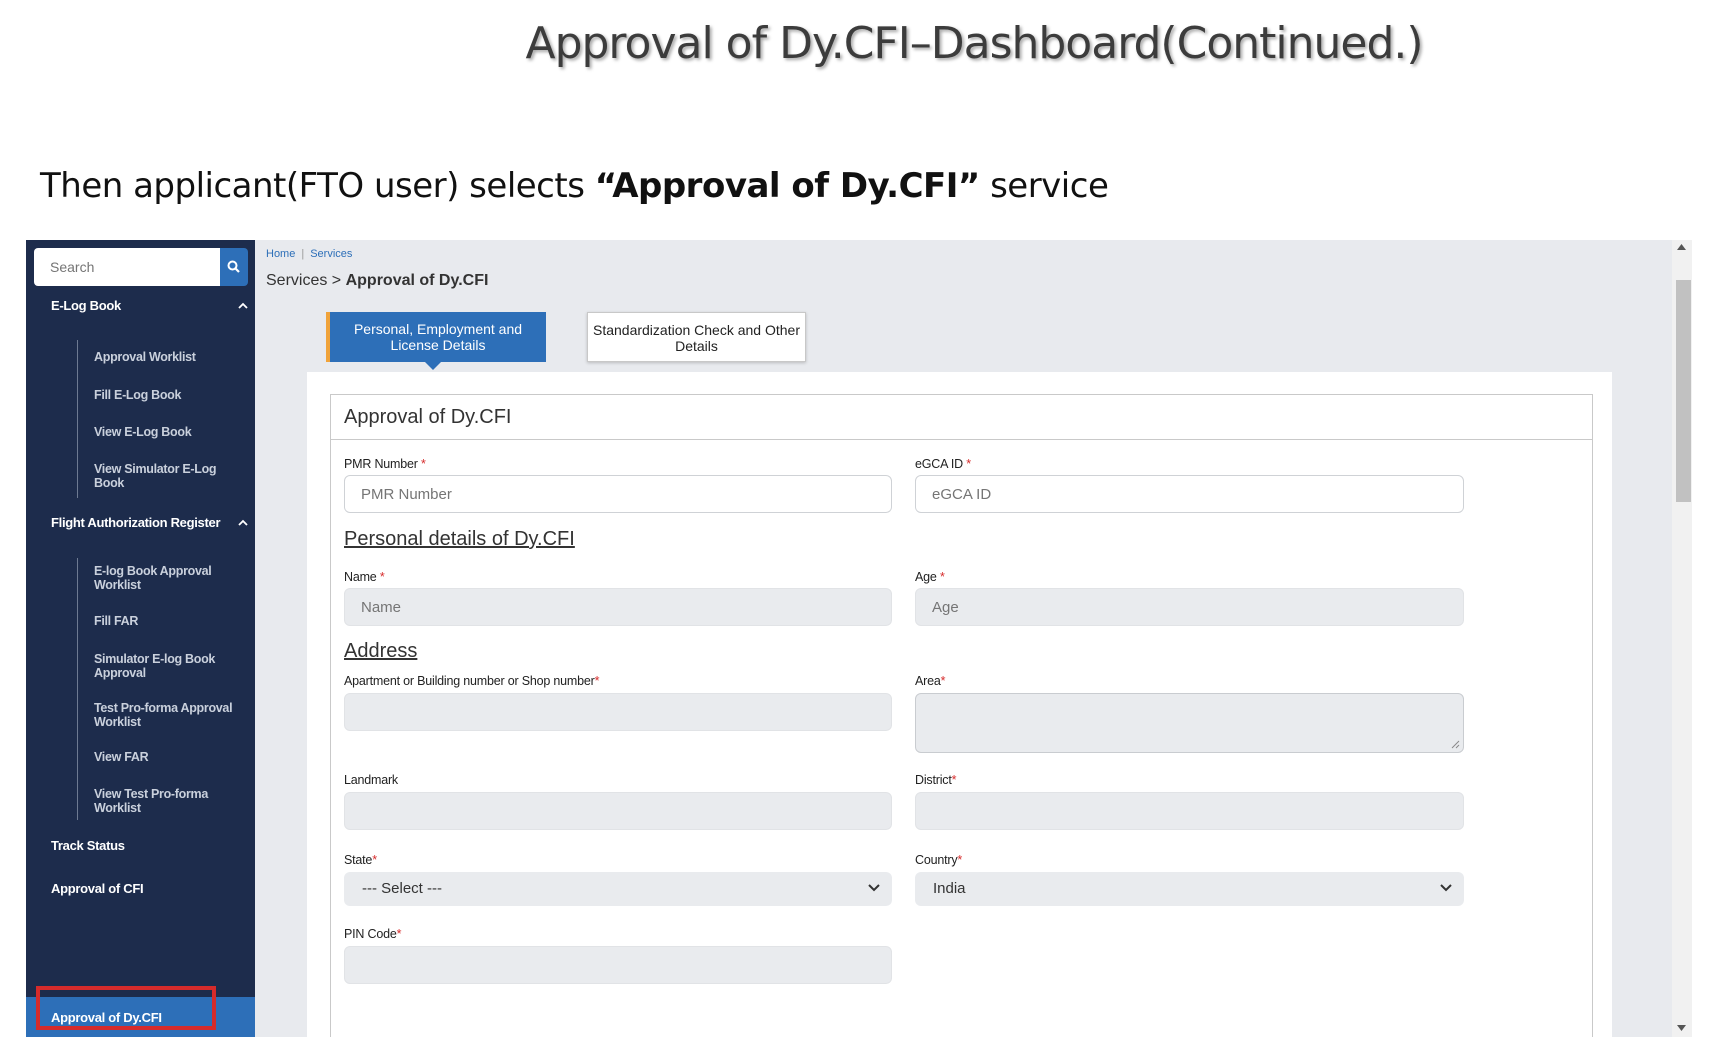 The height and width of the screenshot is (1049, 1718). What do you see at coordinates (169, 621) in the screenshot?
I see `sidebar-item-fill-far: Fill FAR` at bounding box center [169, 621].